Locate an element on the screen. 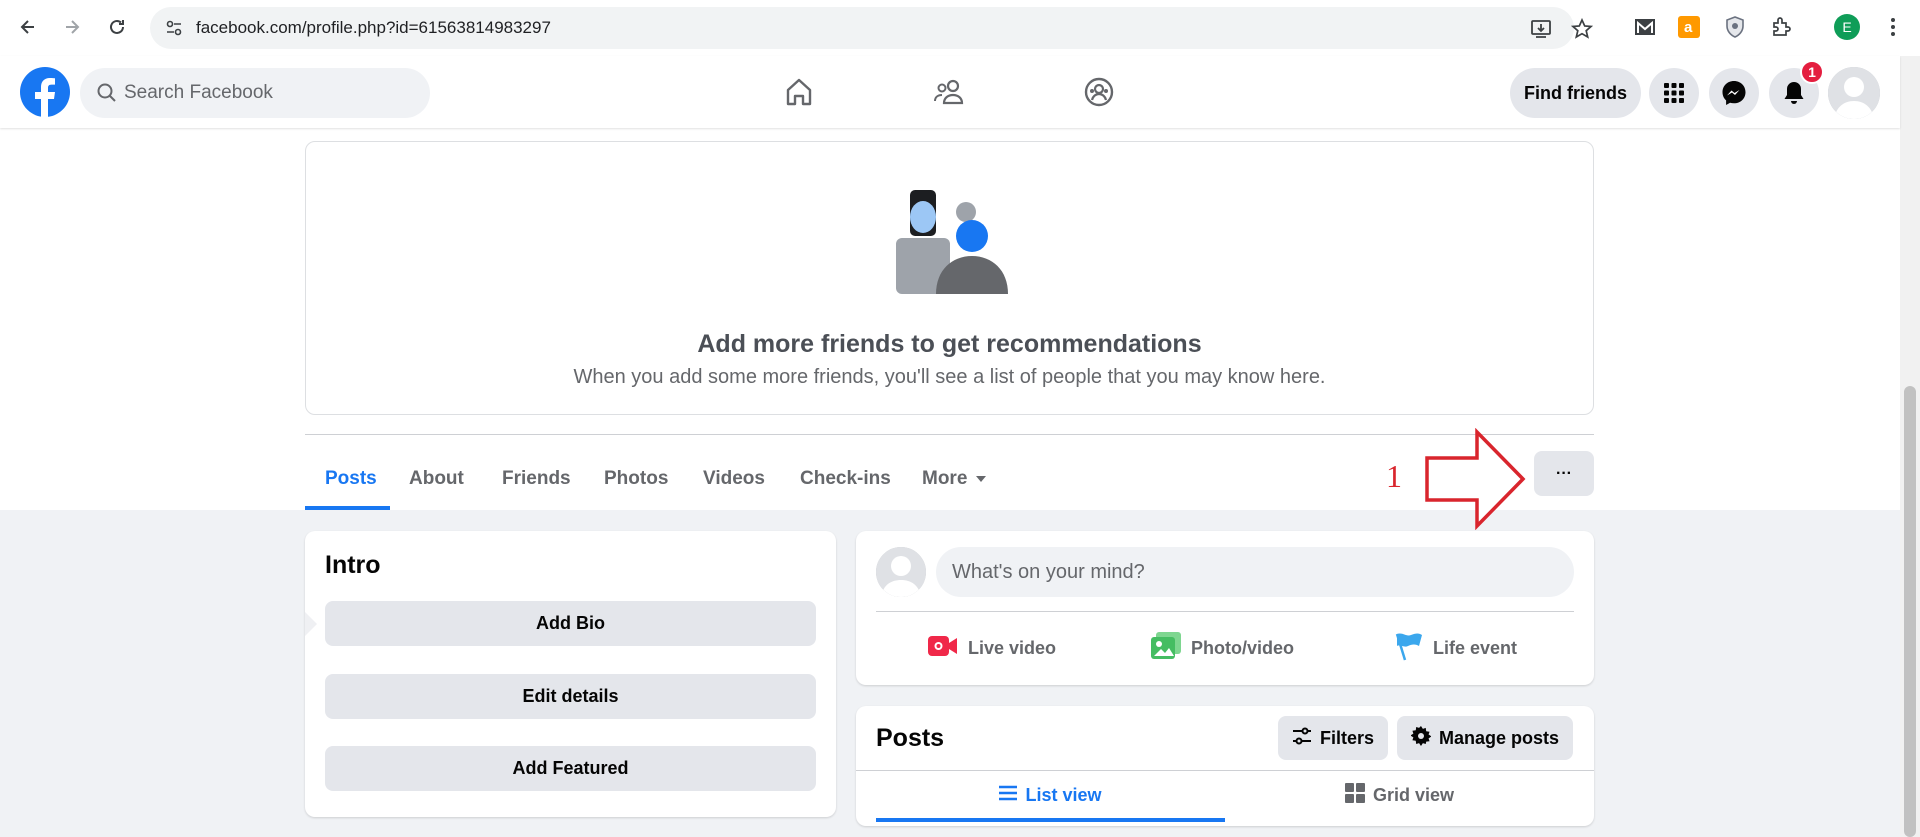 The width and height of the screenshot is (1920, 837). bookmark-star-icon is located at coordinates (1582, 29).